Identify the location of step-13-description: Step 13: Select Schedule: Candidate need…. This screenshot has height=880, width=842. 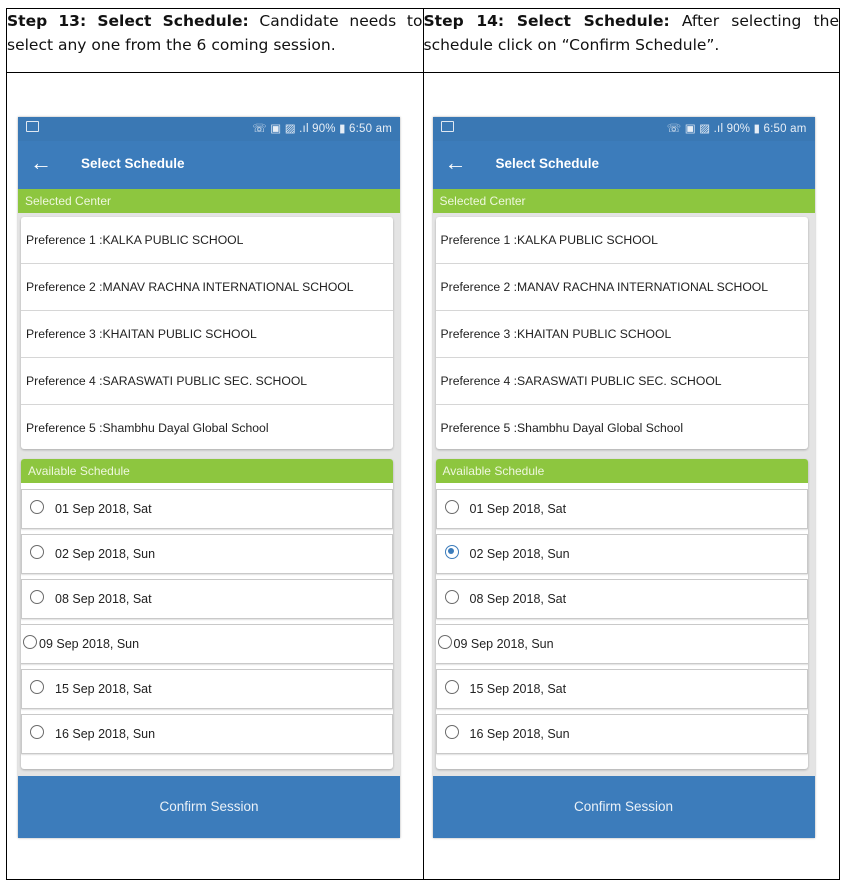
(215, 40).